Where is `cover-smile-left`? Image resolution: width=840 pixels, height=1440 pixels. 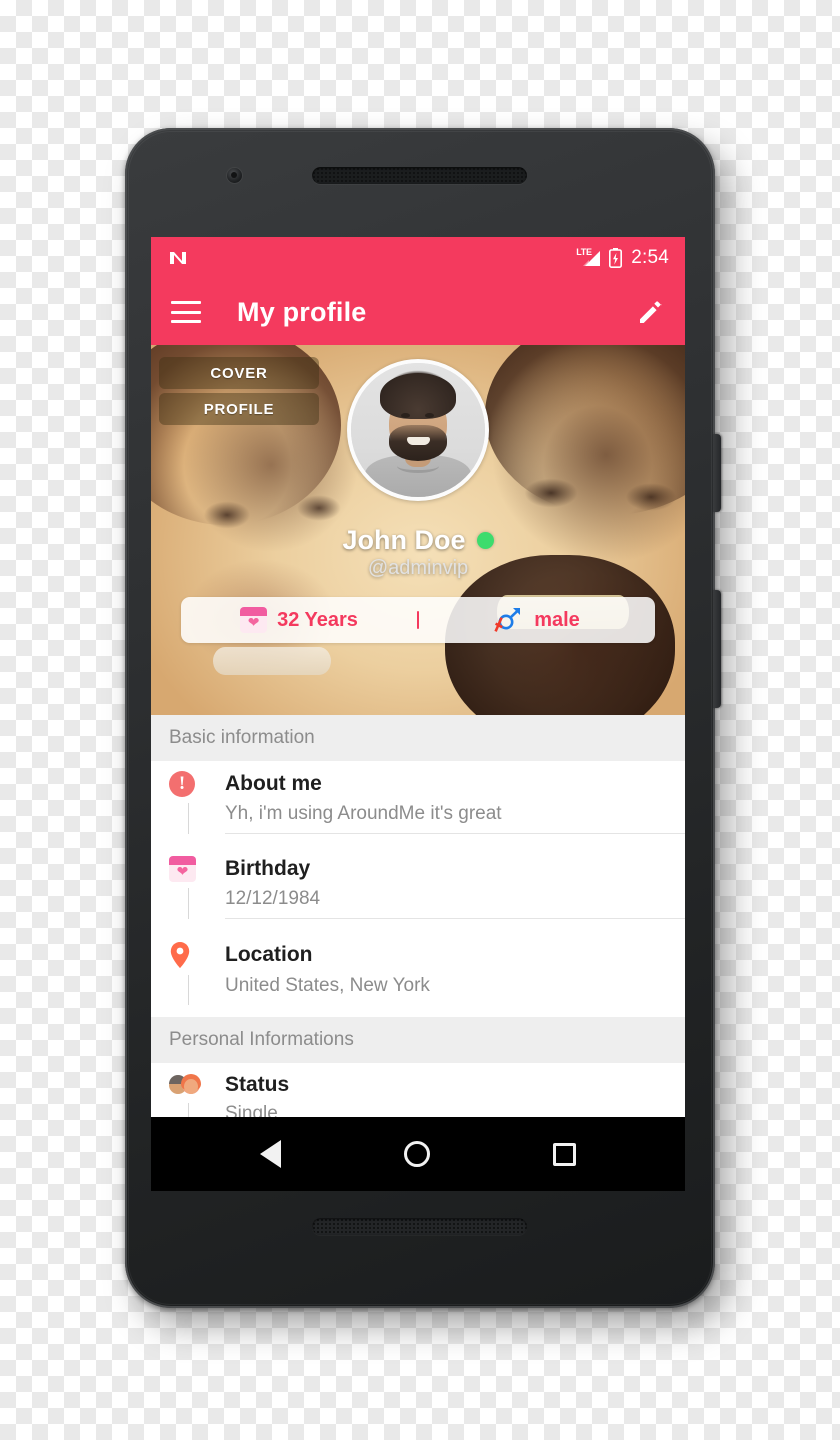
cover-smile-left is located at coordinates (272, 661).